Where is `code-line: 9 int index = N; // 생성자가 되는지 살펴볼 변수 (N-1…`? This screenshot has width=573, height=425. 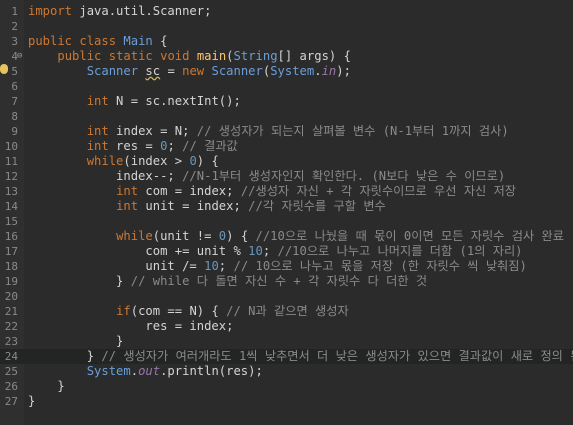 code-line: 9 int index = N; // 생성자가 되는지 살펴볼 변수 (N-1… is located at coordinates (286, 131).